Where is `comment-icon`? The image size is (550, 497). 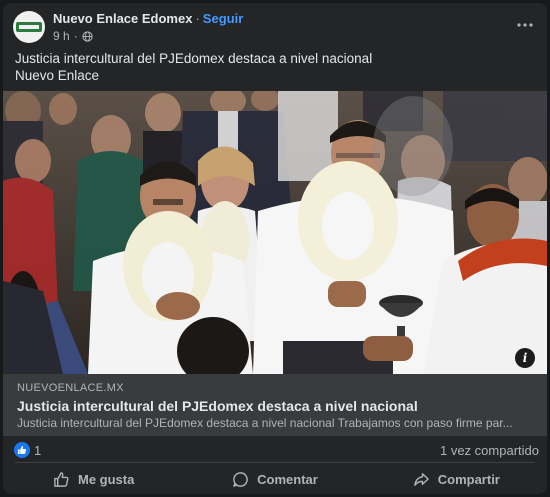
comment-icon is located at coordinates (240, 479).